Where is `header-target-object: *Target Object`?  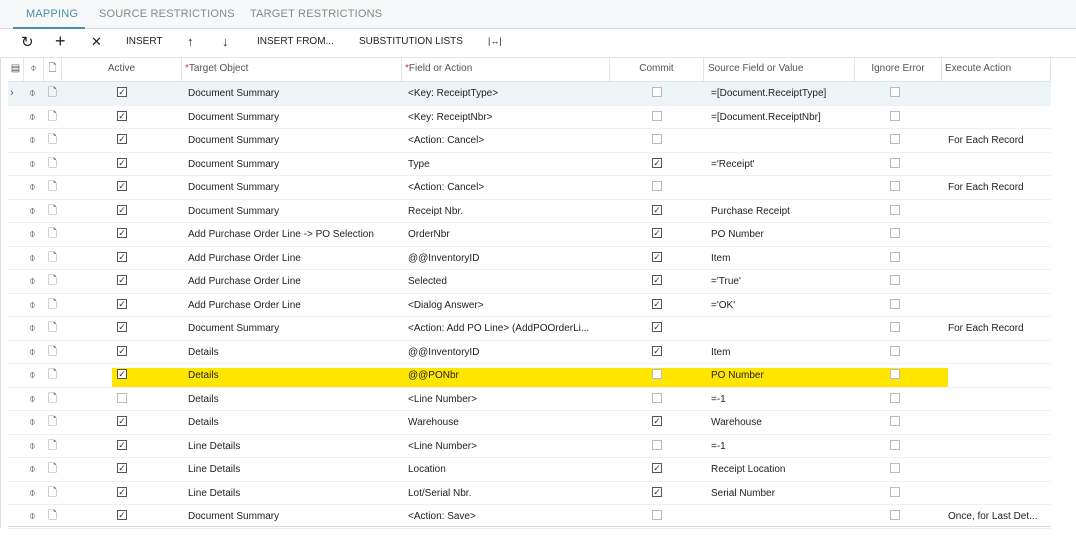
header-target-object: *Target Object is located at coordinates (292, 70).